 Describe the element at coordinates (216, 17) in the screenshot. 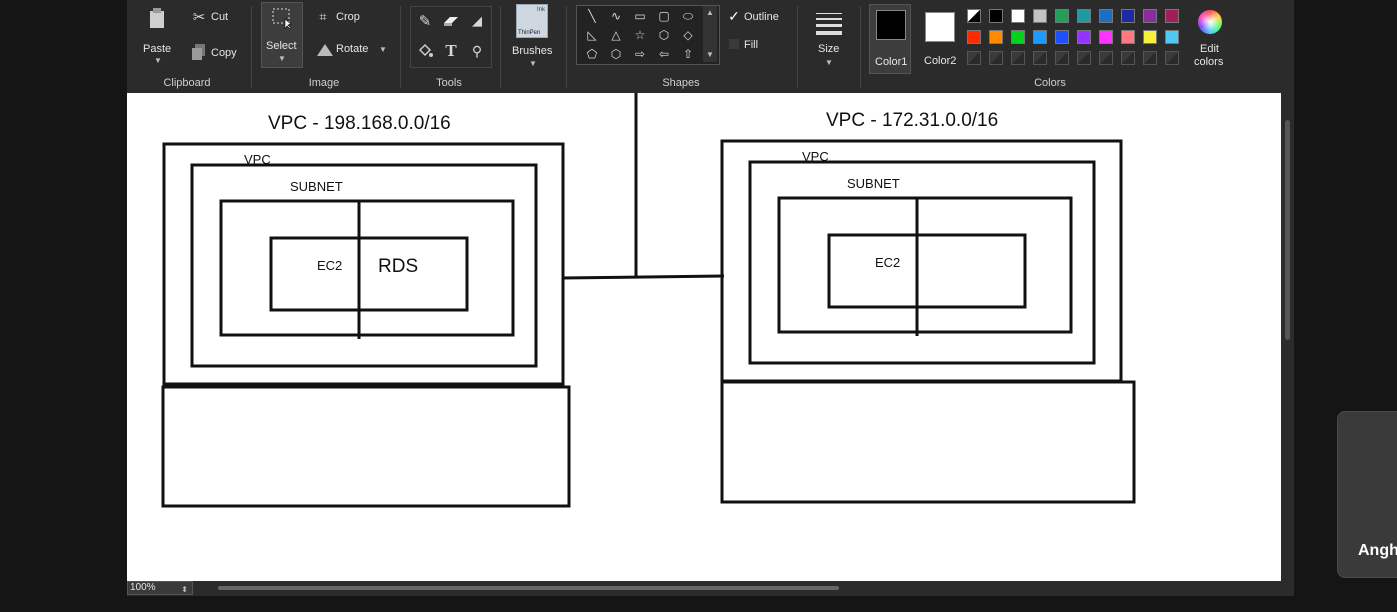

I see `cut-button: ✂ Cut` at that location.